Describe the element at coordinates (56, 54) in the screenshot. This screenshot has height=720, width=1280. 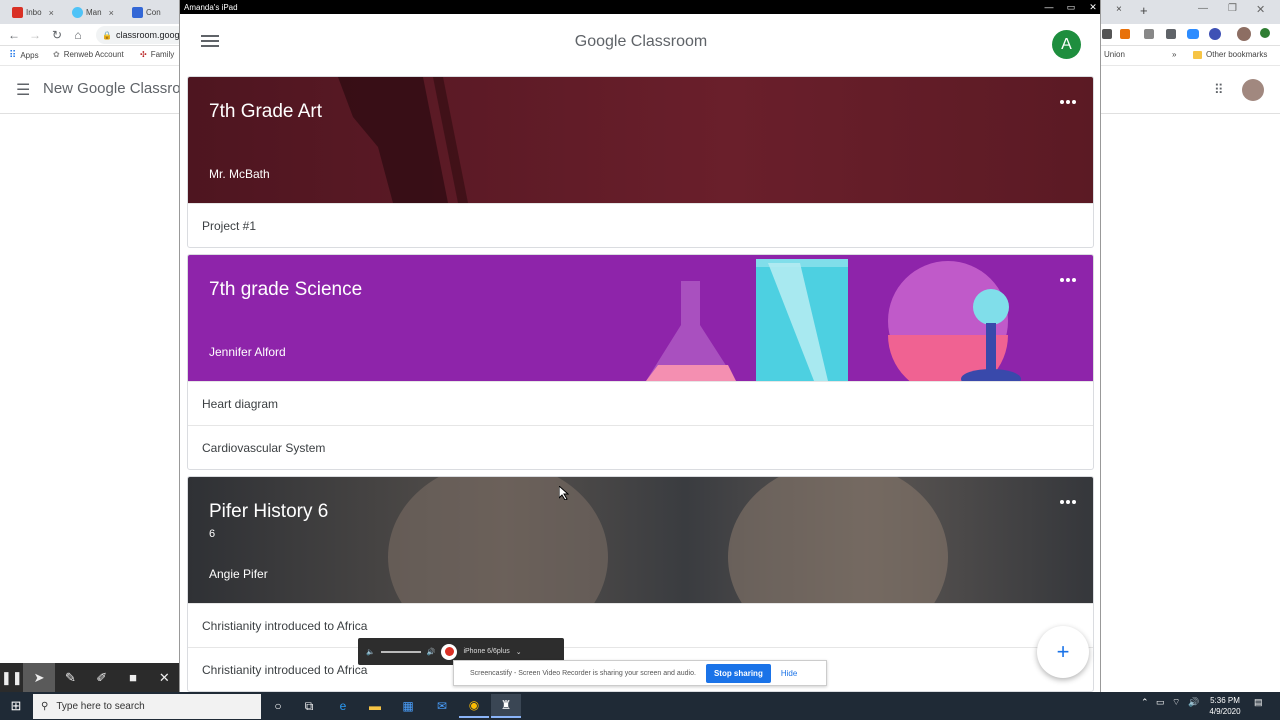
I see `bookmark-icon: ✿` at that location.